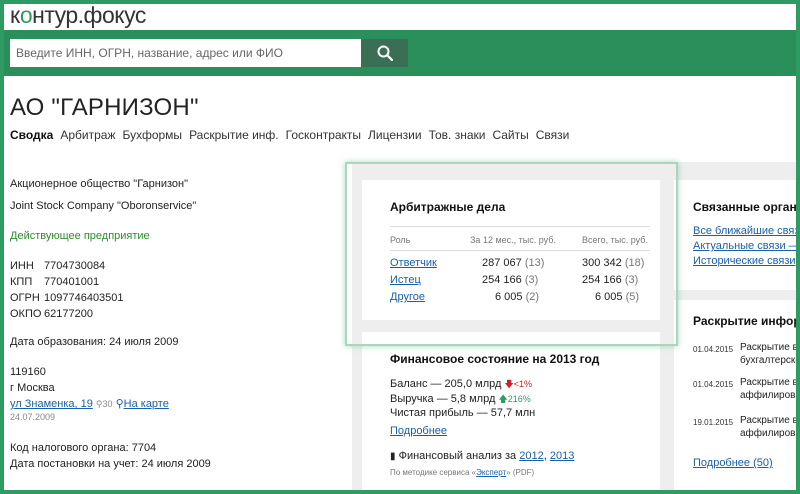  I want to click on finance-more-link: Подробнее, so click(418, 431).